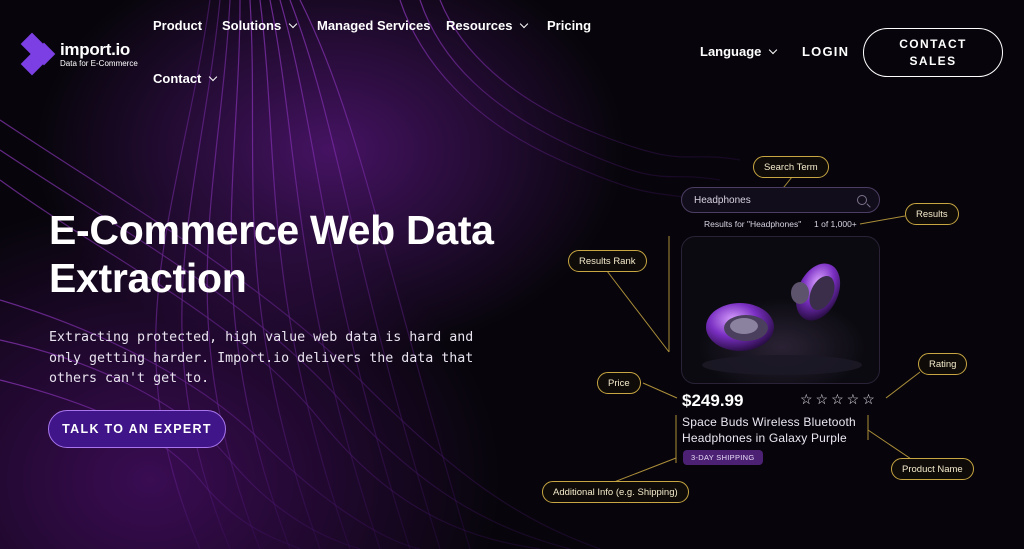 The width and height of the screenshot is (1024, 549). Describe the element at coordinates (791, 167) in the screenshot. I see `tag-search-term: Search Term` at that location.